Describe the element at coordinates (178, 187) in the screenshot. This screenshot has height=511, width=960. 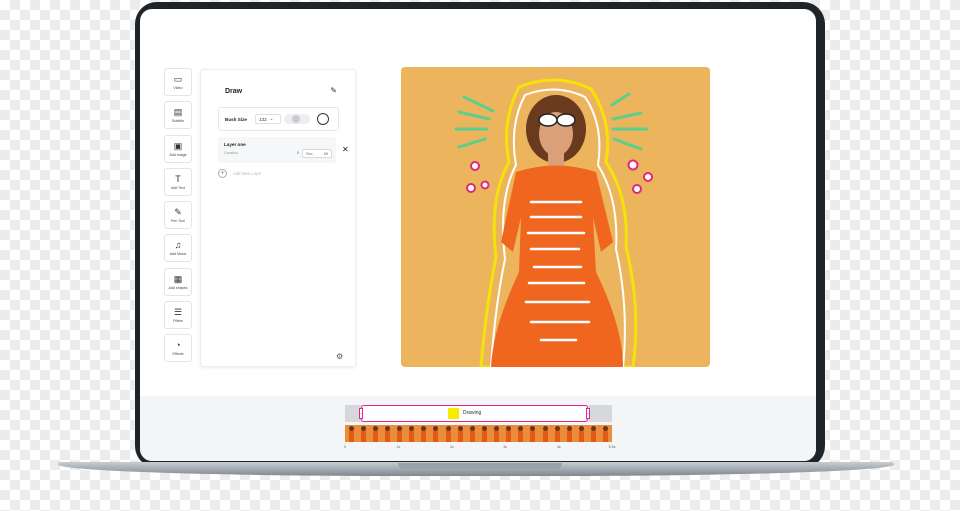
I see `tool-label: Add Text` at that location.